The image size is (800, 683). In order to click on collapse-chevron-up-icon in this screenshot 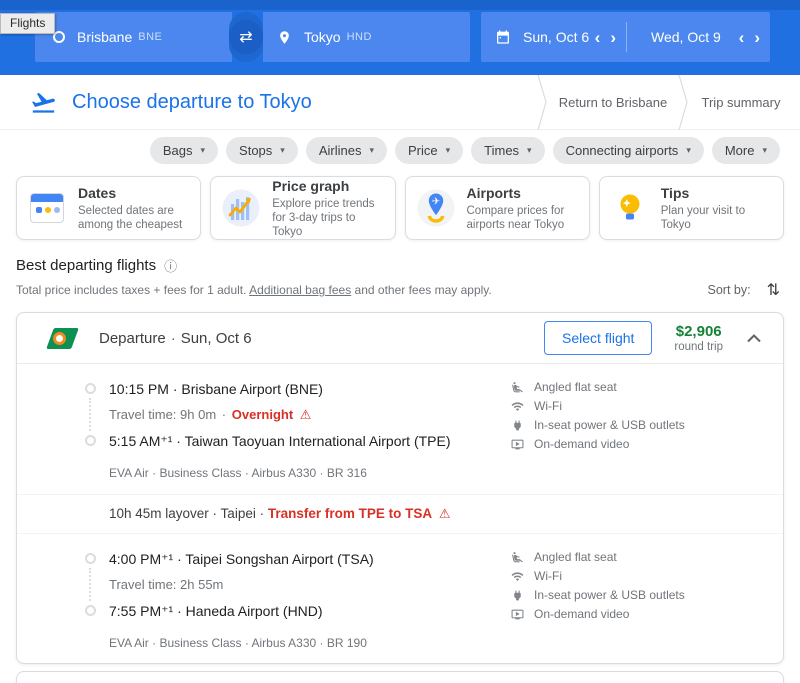, I will do `click(754, 338)`.